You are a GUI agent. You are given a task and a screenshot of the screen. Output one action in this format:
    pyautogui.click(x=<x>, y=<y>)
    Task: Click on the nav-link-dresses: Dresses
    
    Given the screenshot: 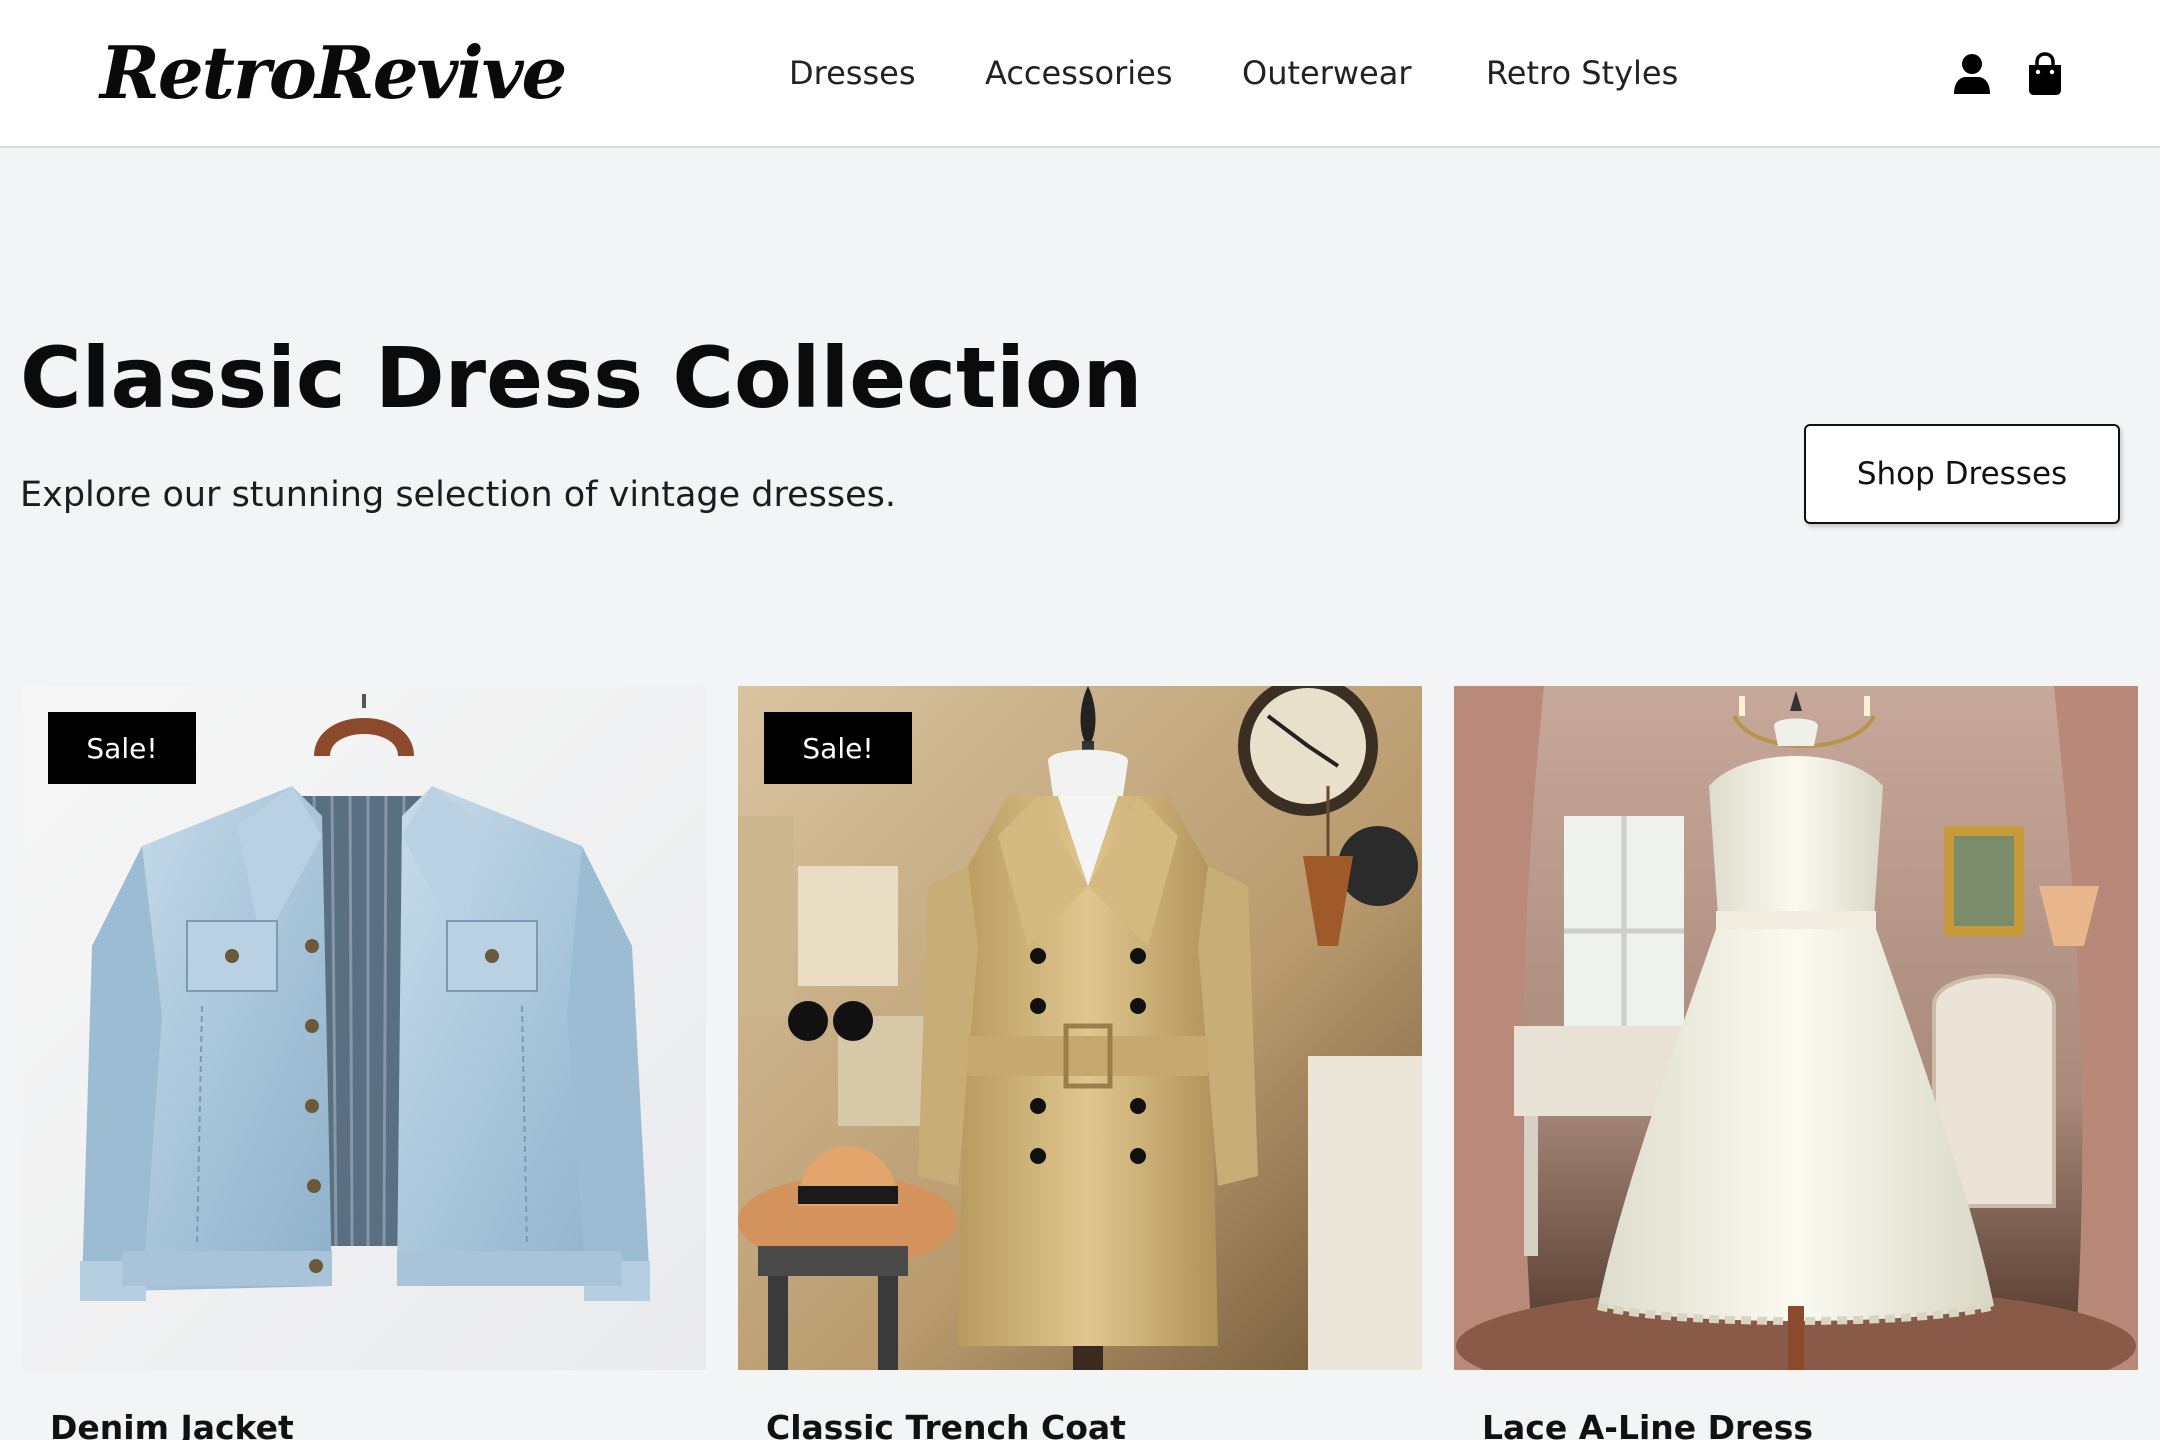 What is the action you would take?
    pyautogui.click(x=852, y=73)
    